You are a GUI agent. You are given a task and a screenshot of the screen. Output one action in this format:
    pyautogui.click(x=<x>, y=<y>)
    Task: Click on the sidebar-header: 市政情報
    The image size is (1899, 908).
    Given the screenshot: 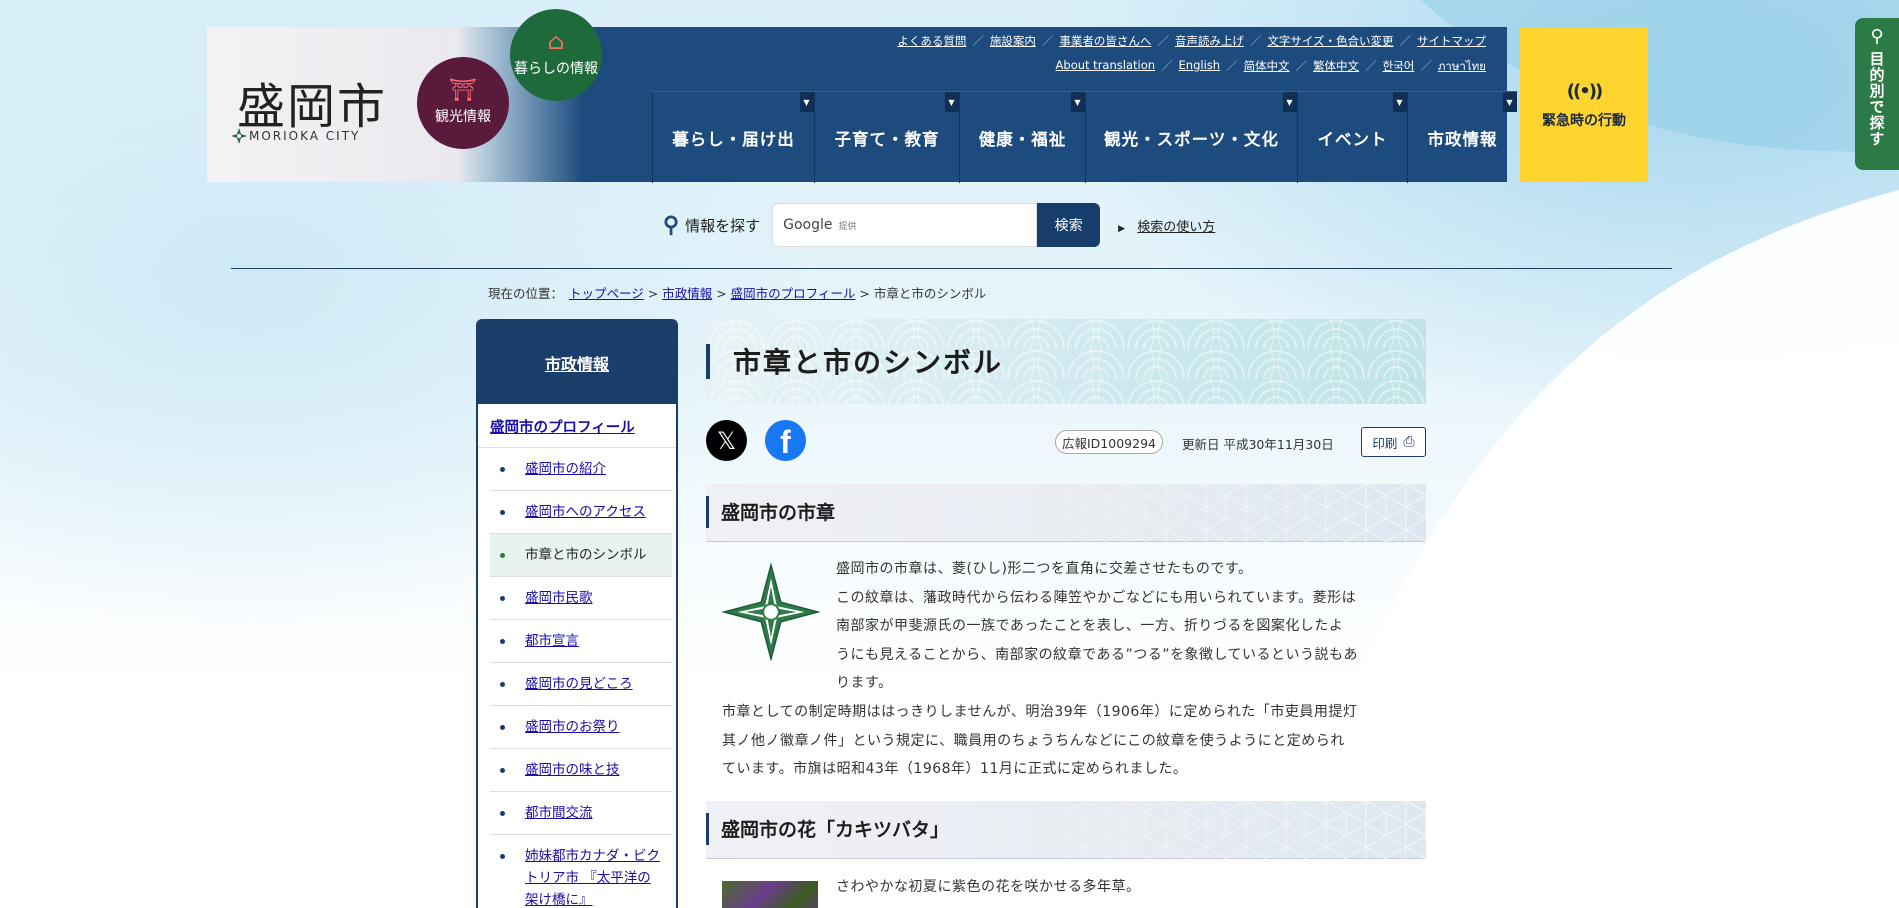 What is the action you would take?
    pyautogui.click(x=577, y=362)
    